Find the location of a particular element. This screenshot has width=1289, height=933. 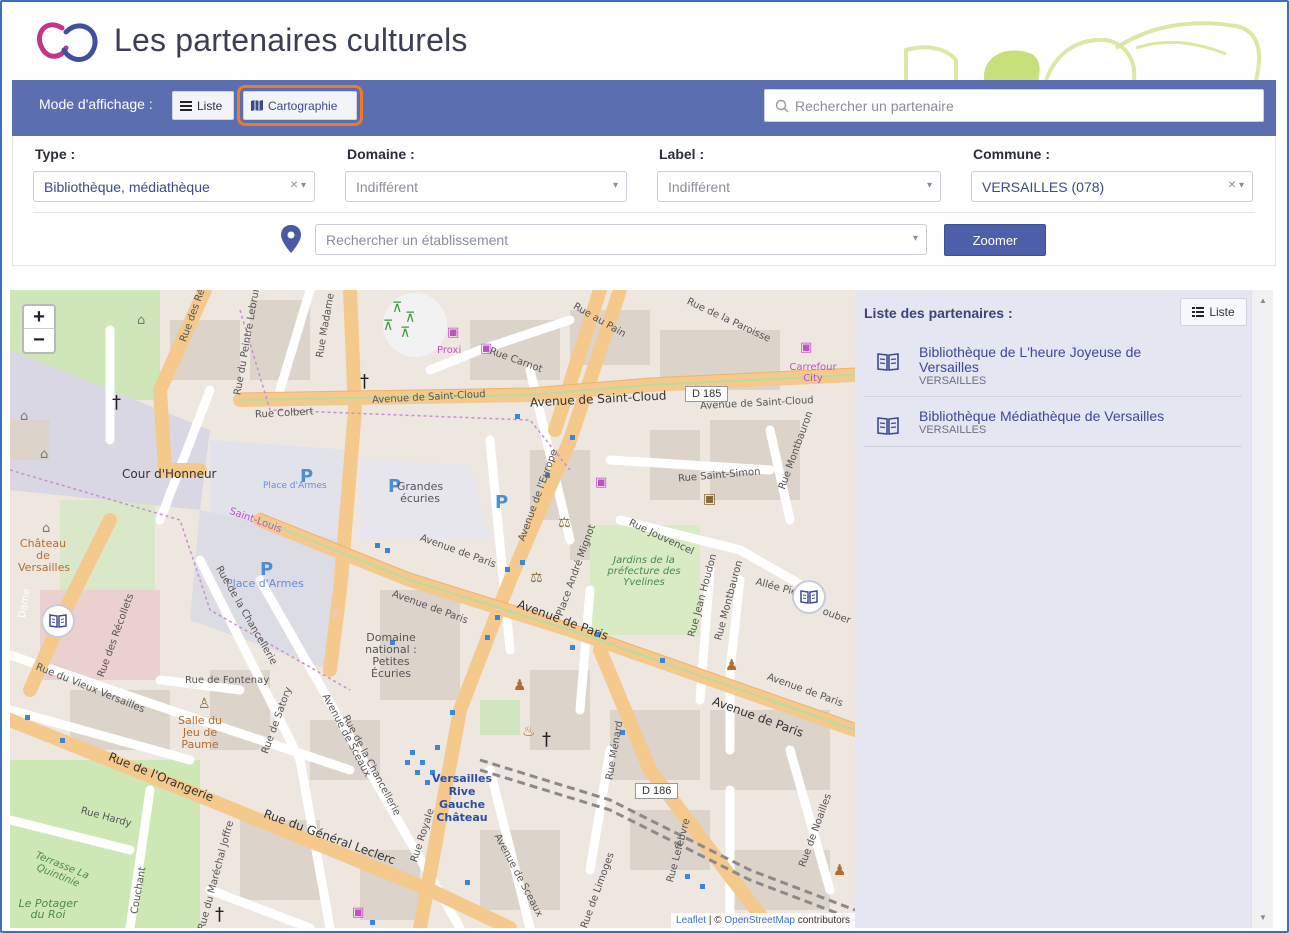

label-select: Indifférent ▾ is located at coordinates (799, 186).